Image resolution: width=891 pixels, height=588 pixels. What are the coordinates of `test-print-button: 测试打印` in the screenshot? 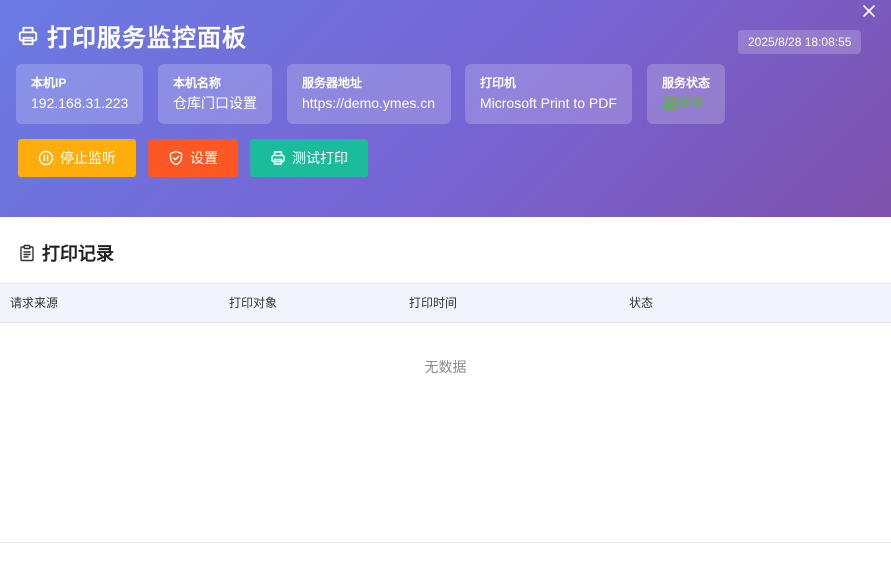 It's located at (309, 158).